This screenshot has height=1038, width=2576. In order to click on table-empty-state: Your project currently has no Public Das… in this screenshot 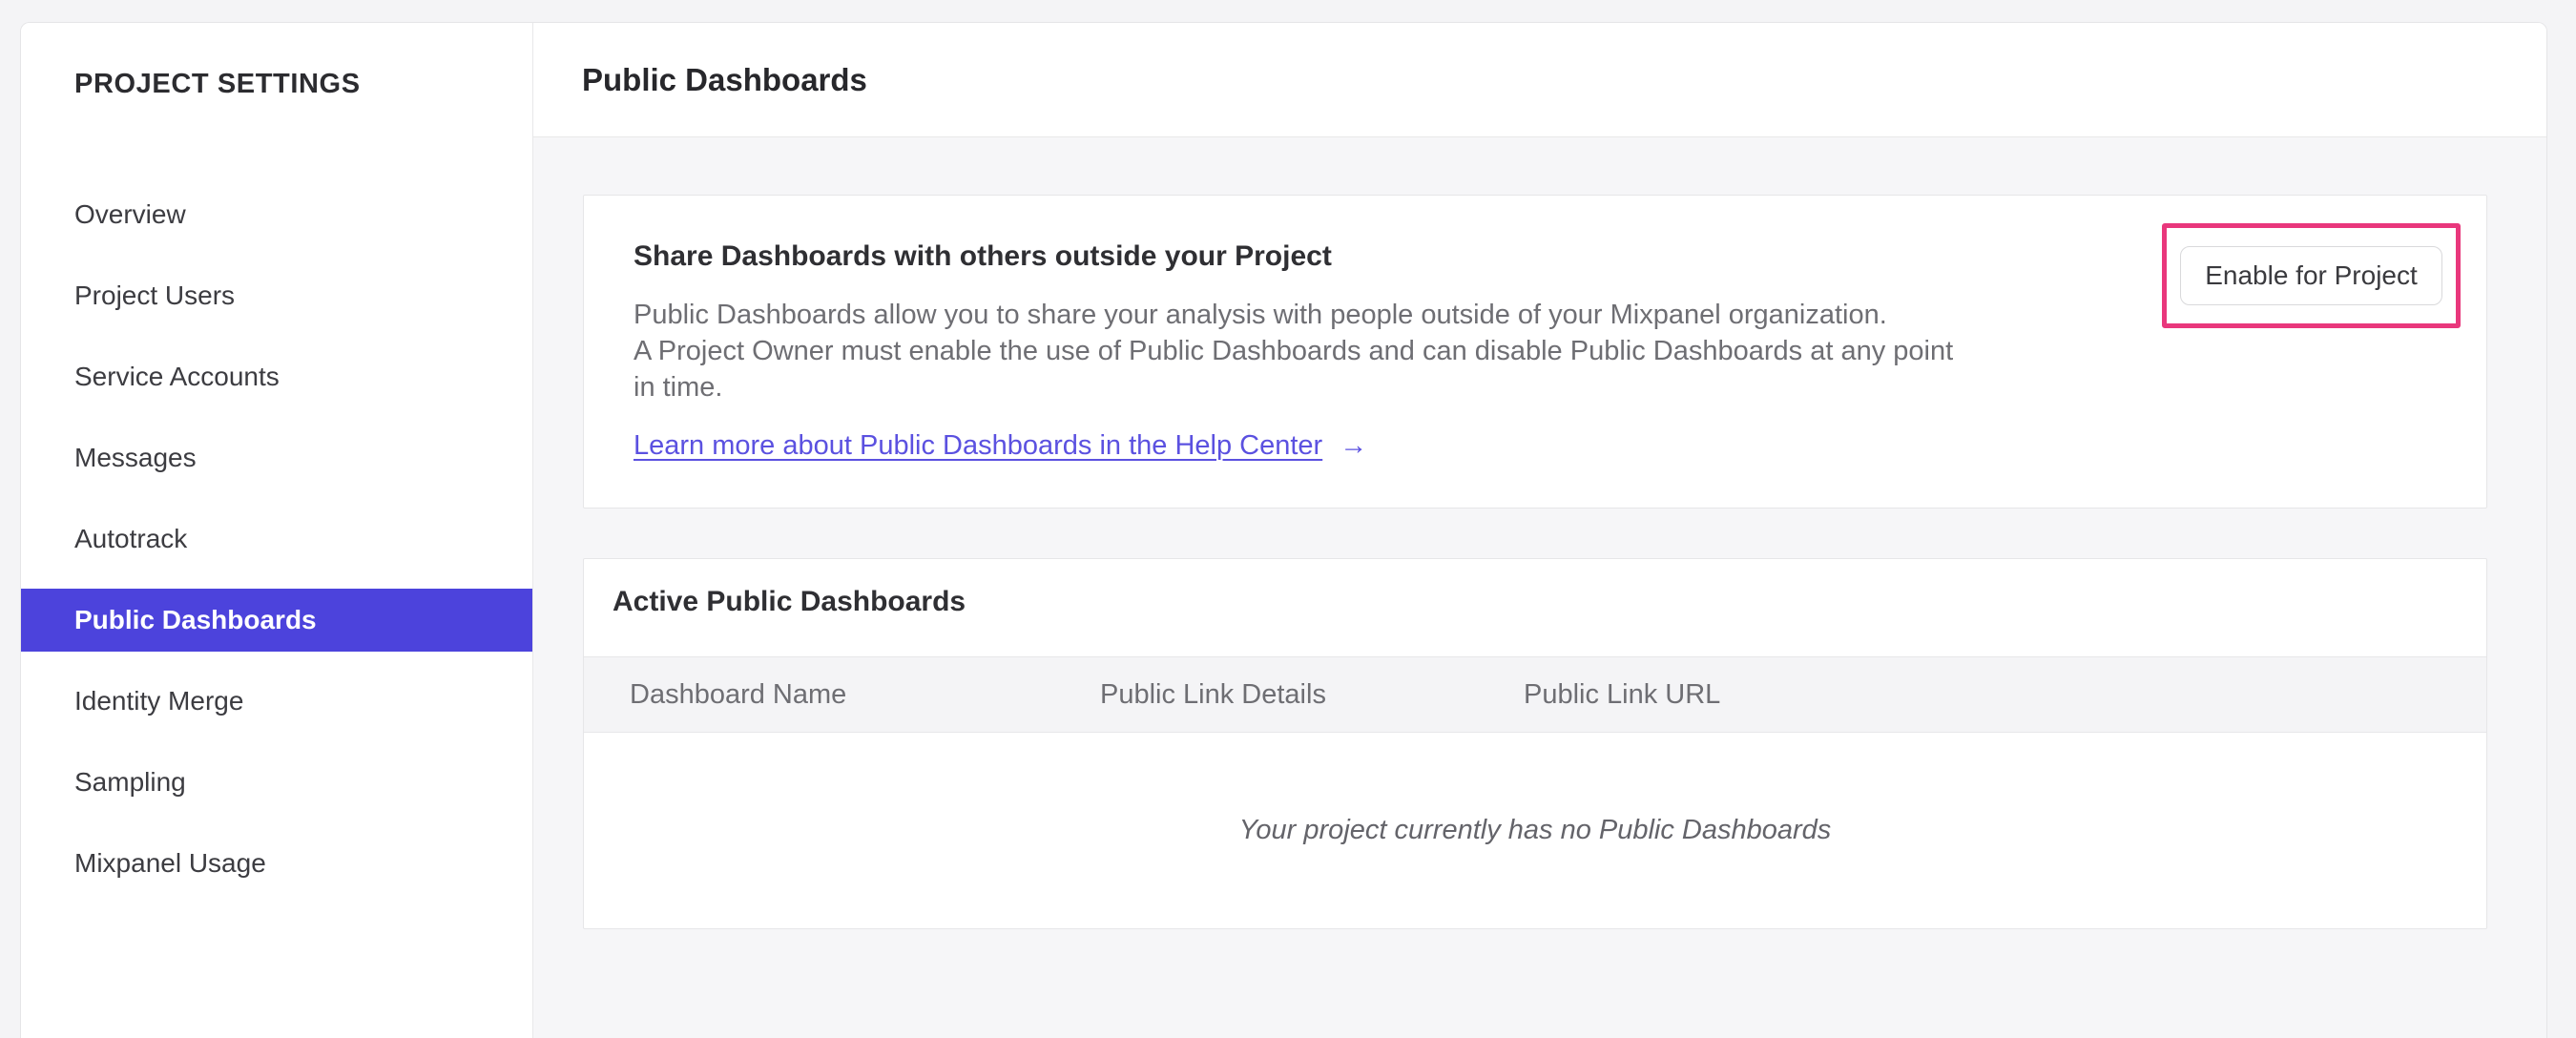, I will do `click(1535, 830)`.